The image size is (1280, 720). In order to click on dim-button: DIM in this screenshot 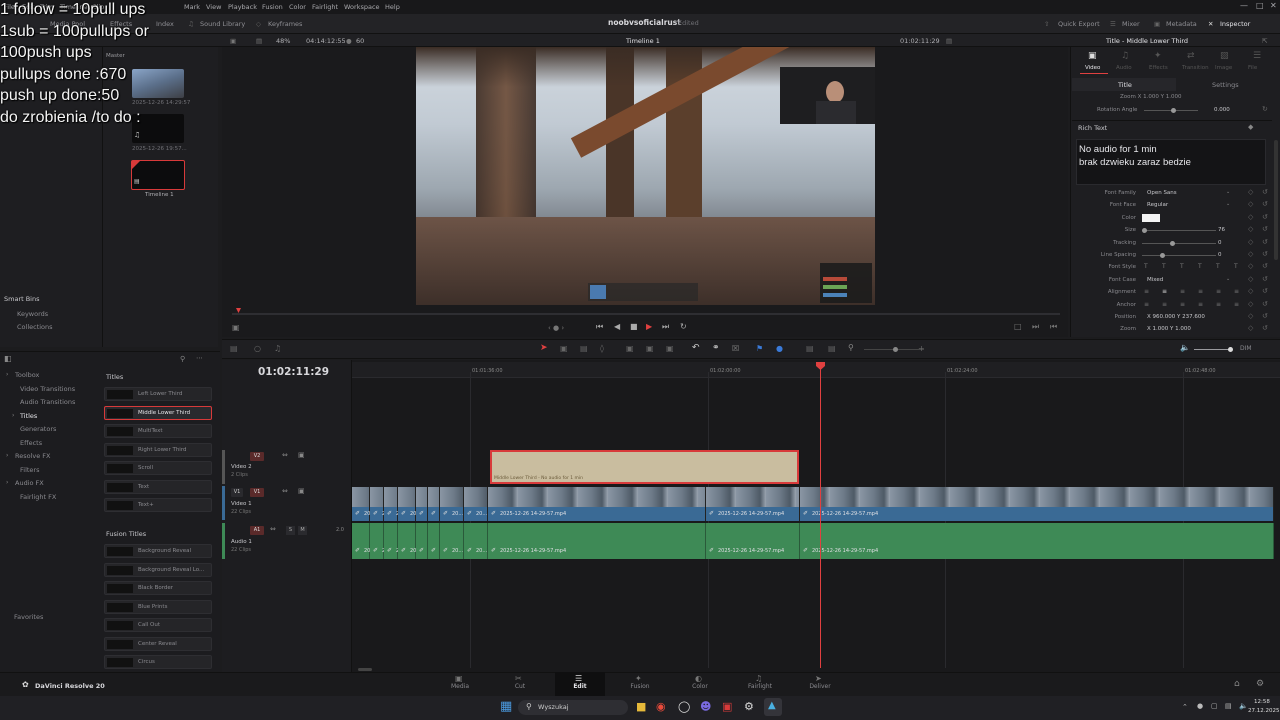, I will do `click(1246, 348)`.